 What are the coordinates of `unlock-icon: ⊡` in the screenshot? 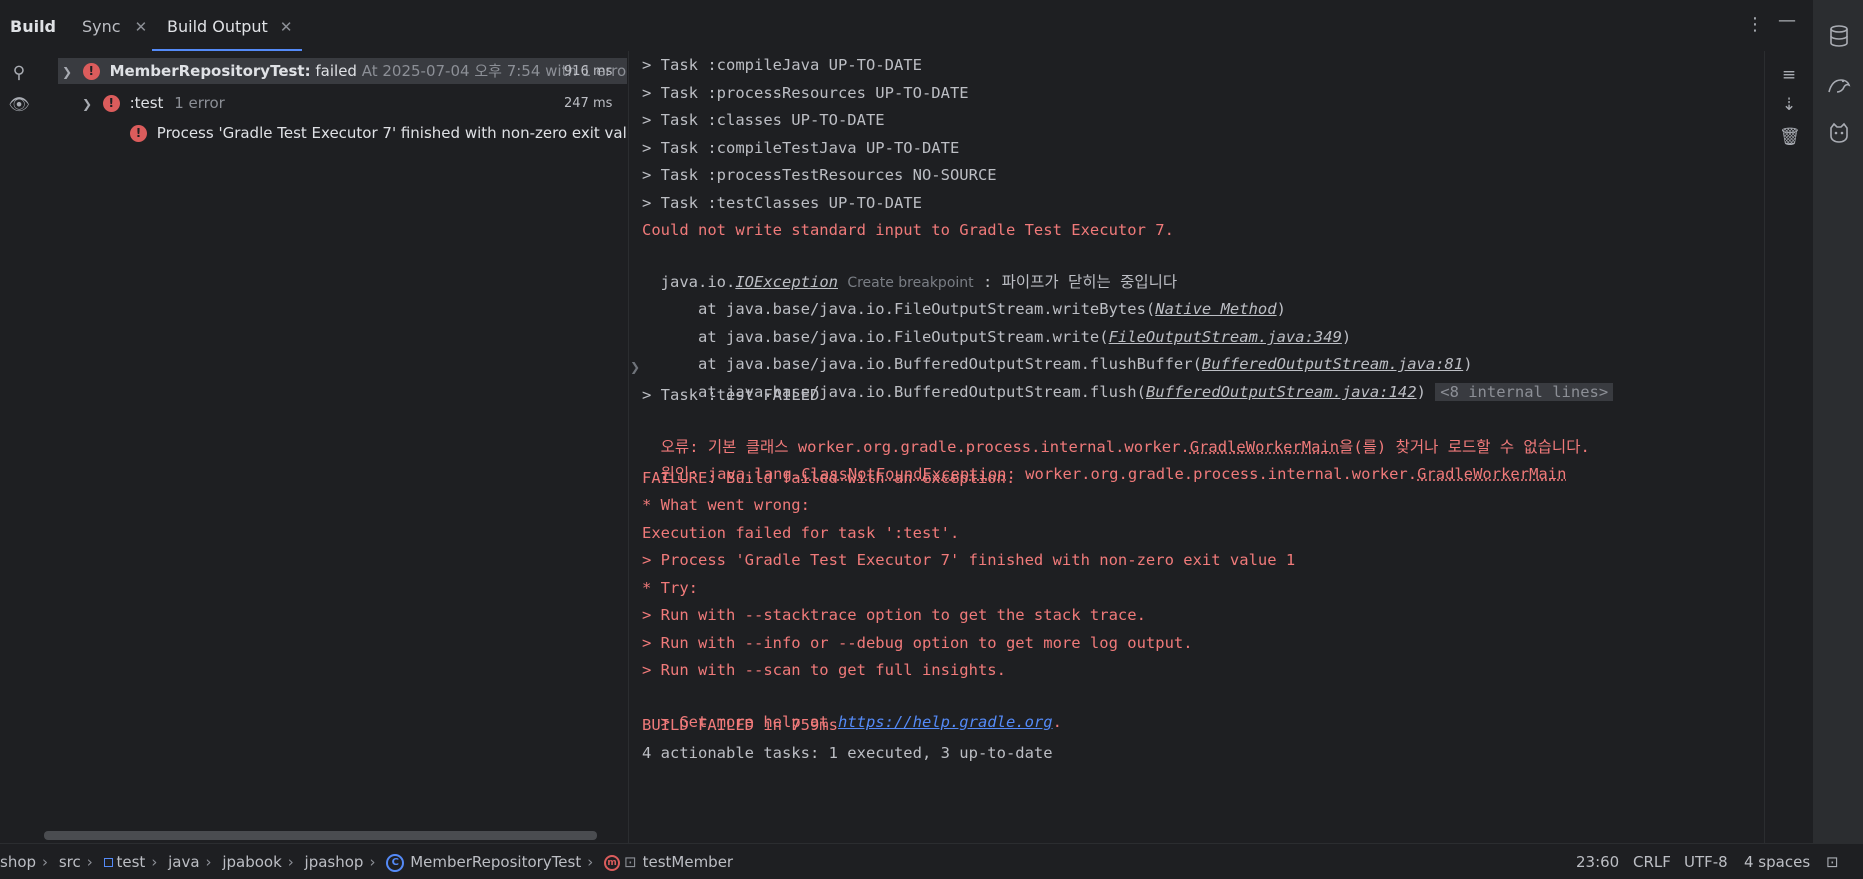 It's located at (630, 862).